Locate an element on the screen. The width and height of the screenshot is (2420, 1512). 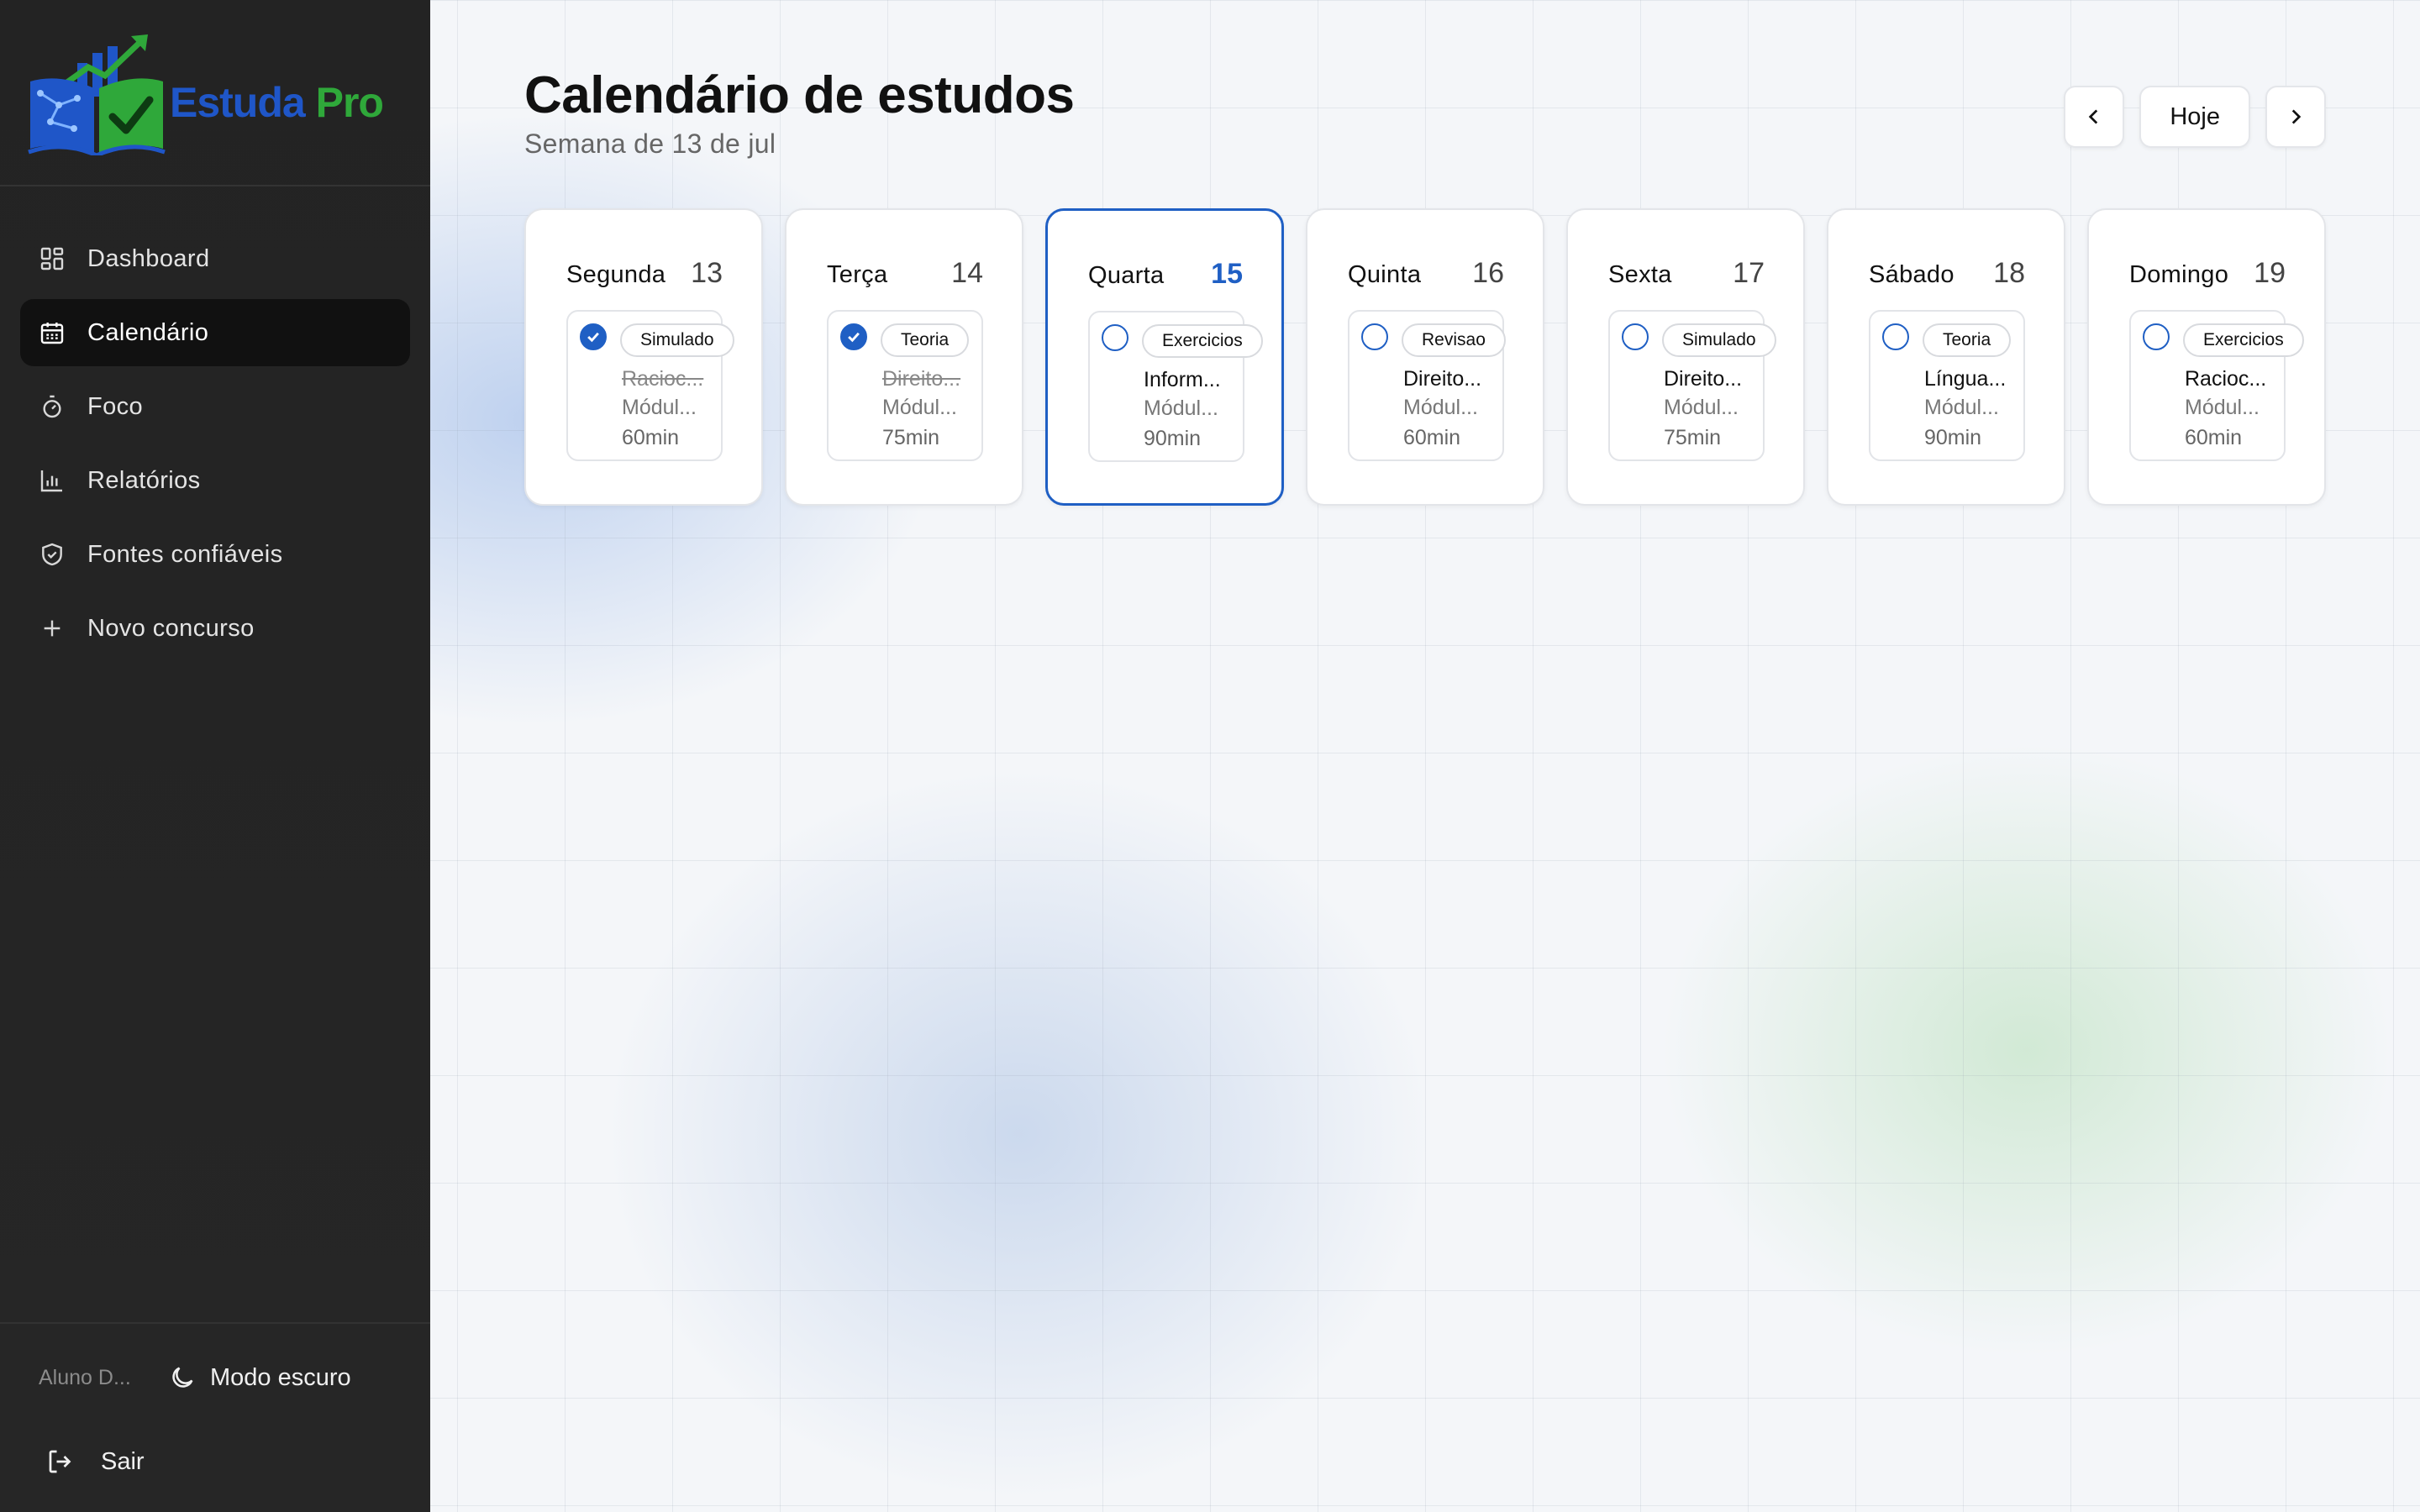
moon-icon is located at coordinates (182, 1377).